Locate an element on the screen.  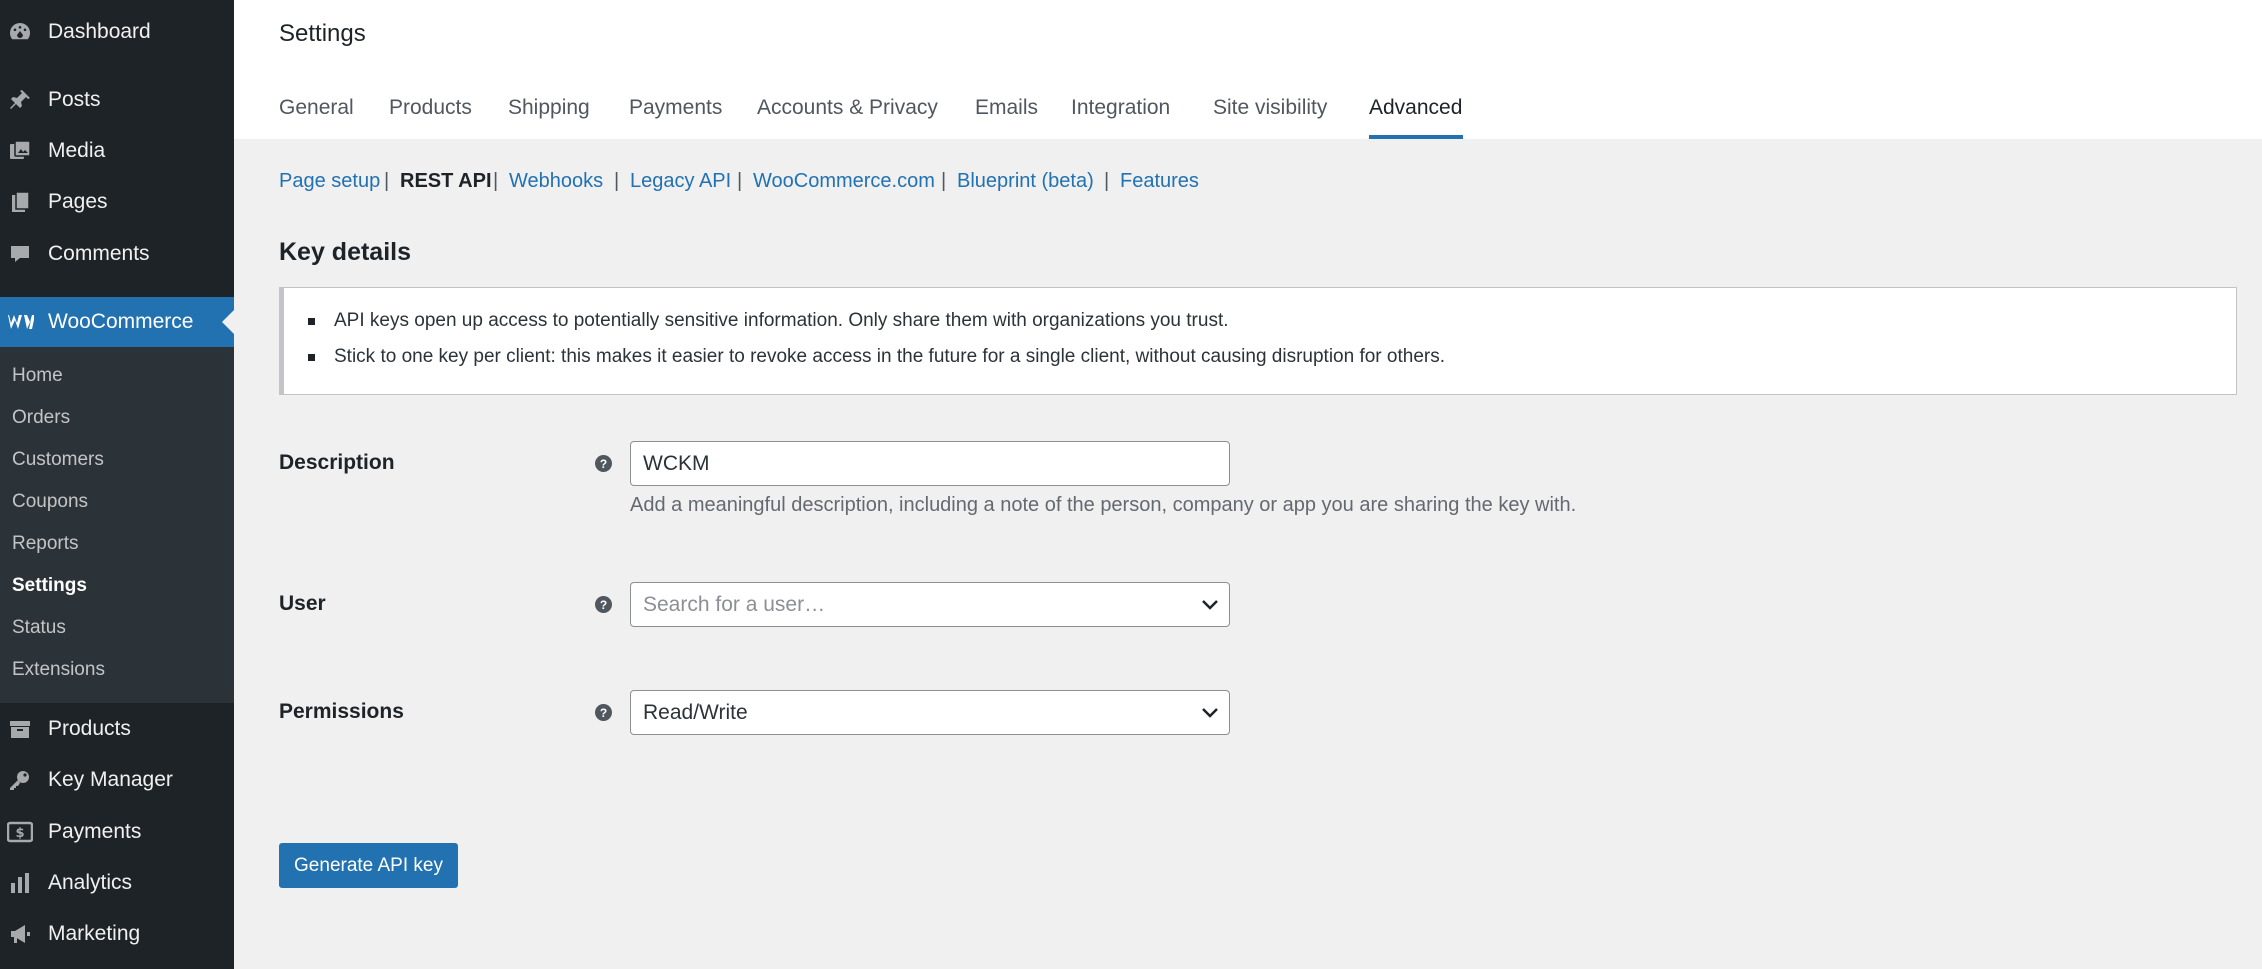
subtab-blueprint: Blueprint (beta) is located at coordinates (1025, 181).